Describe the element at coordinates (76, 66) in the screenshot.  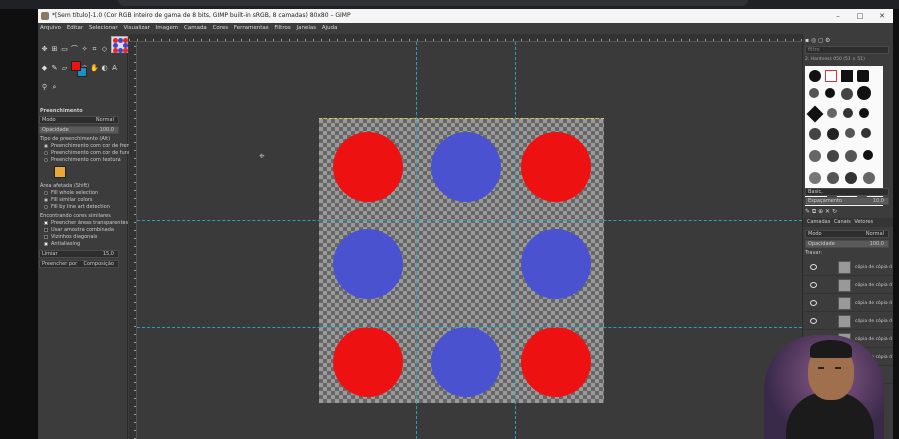
I see `foreground-color-swatch` at that location.